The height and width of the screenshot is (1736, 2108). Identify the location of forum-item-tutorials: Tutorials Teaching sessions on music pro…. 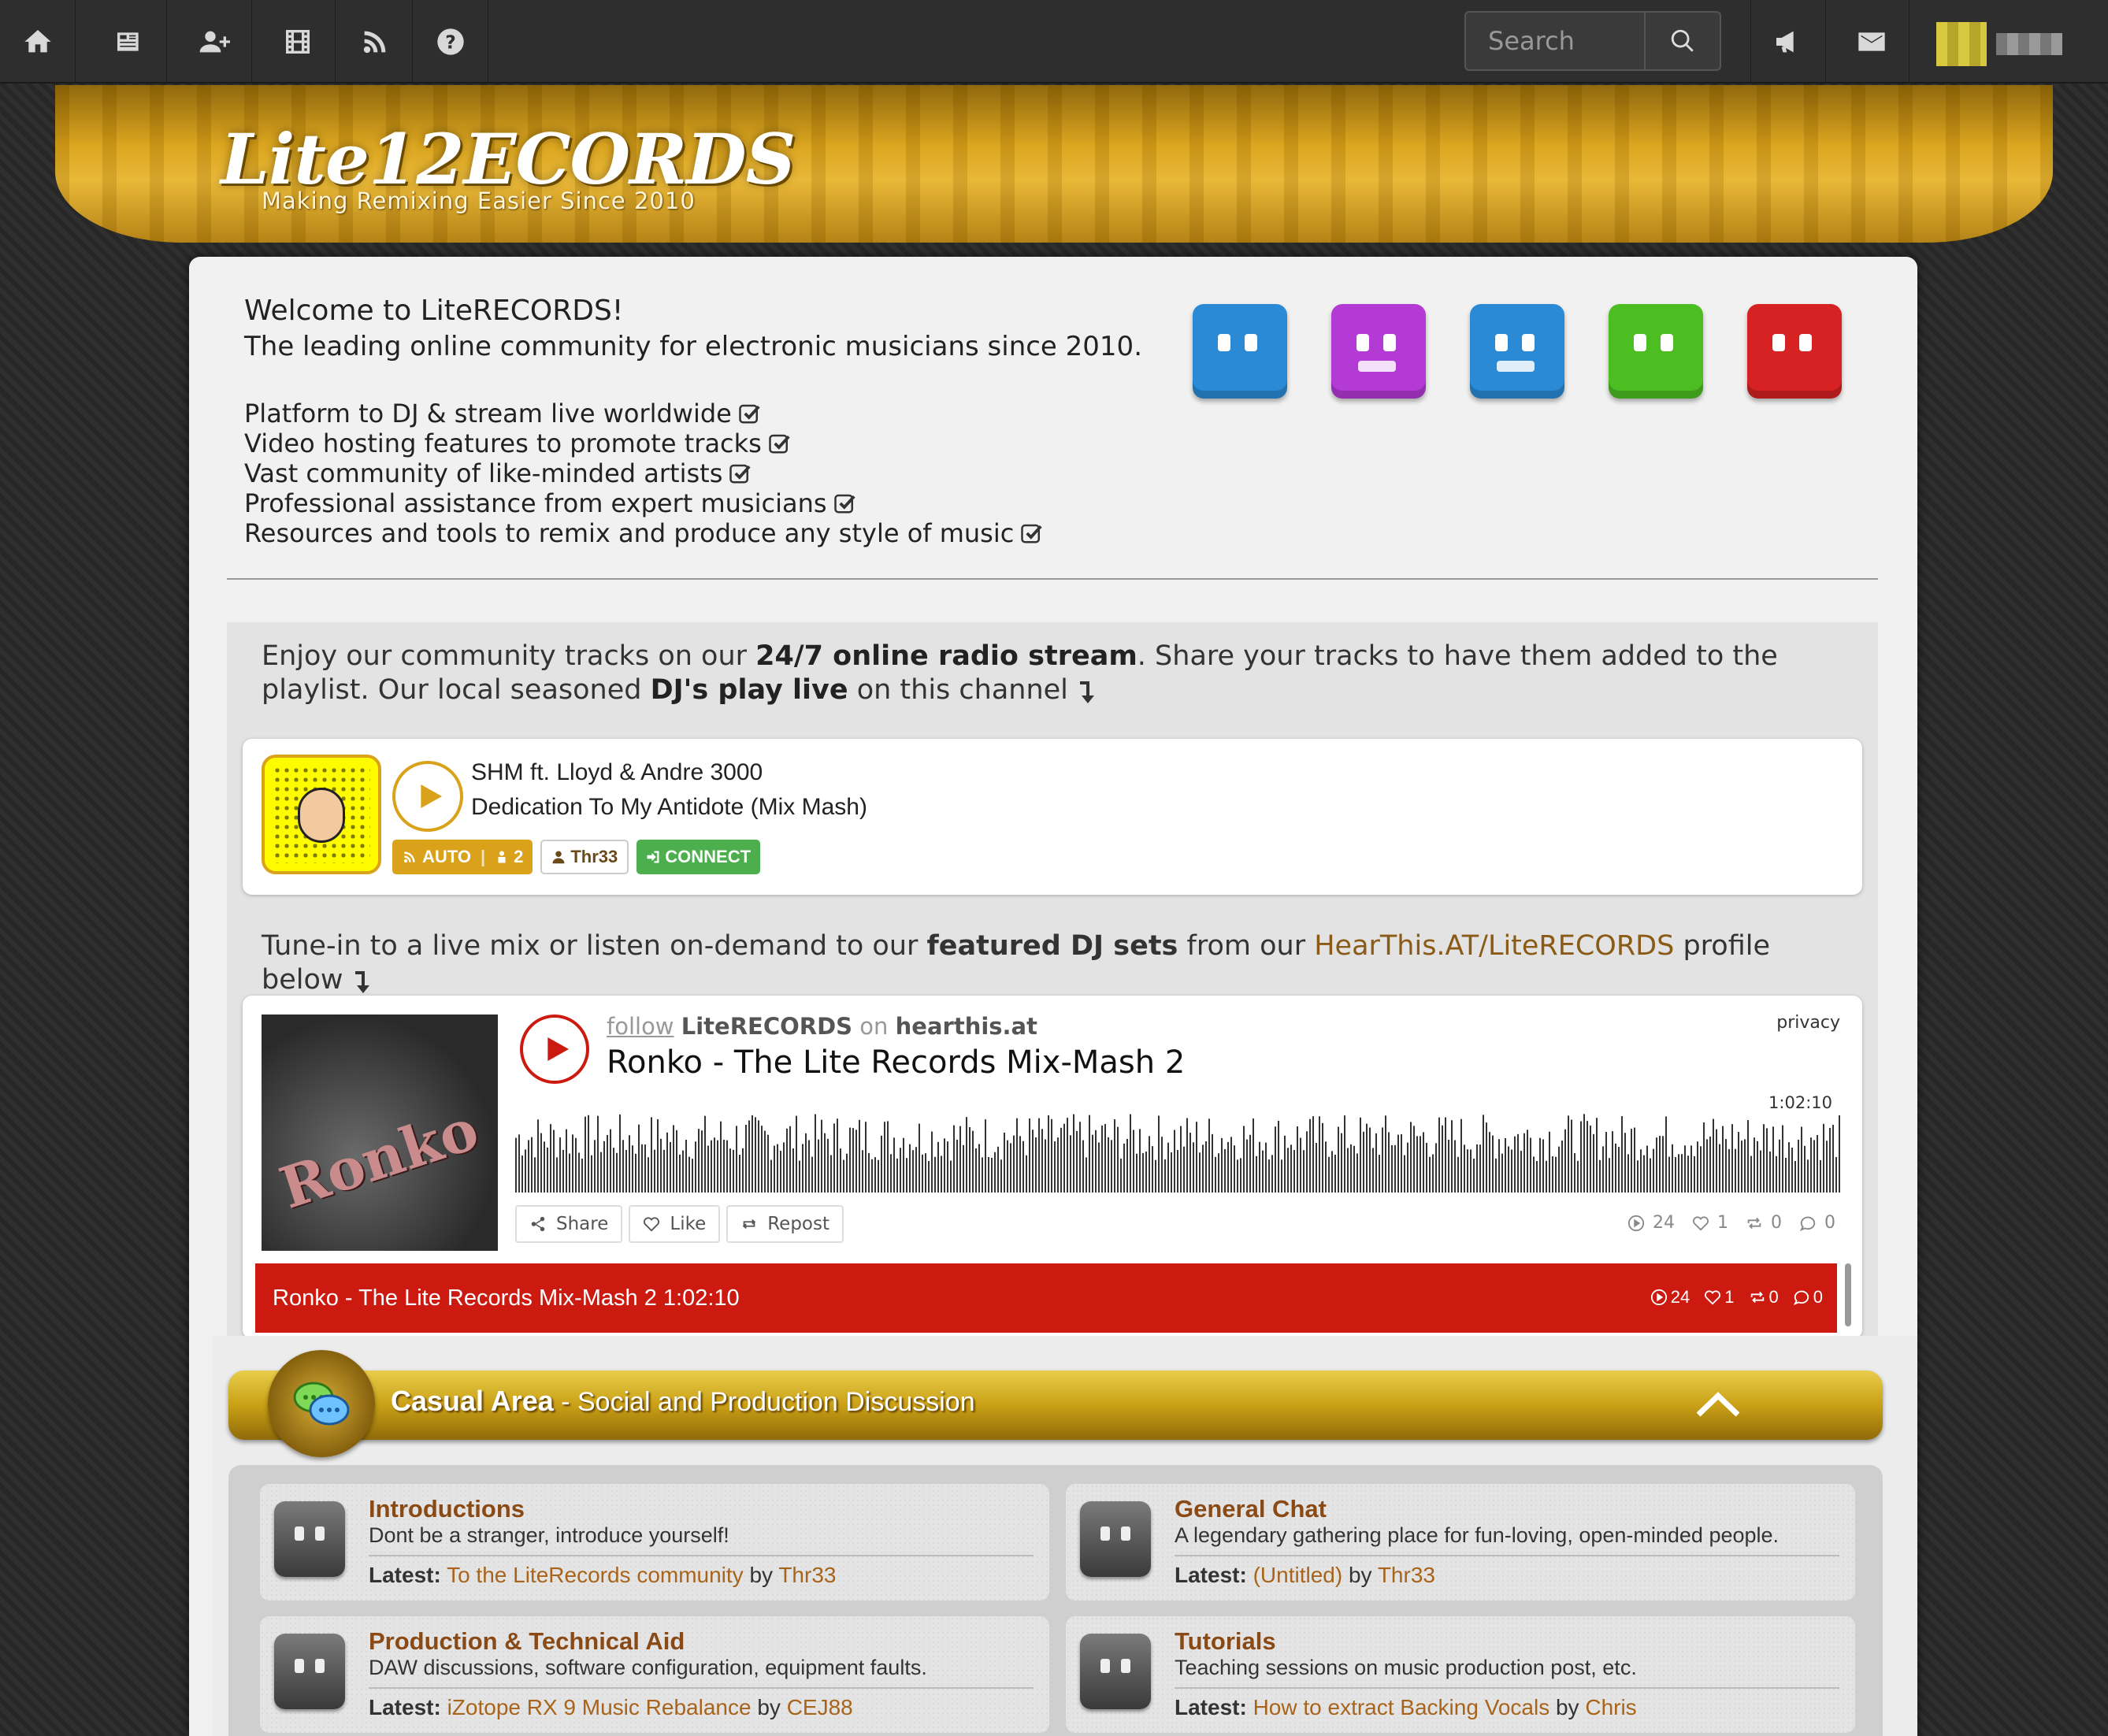
(1461, 1675).